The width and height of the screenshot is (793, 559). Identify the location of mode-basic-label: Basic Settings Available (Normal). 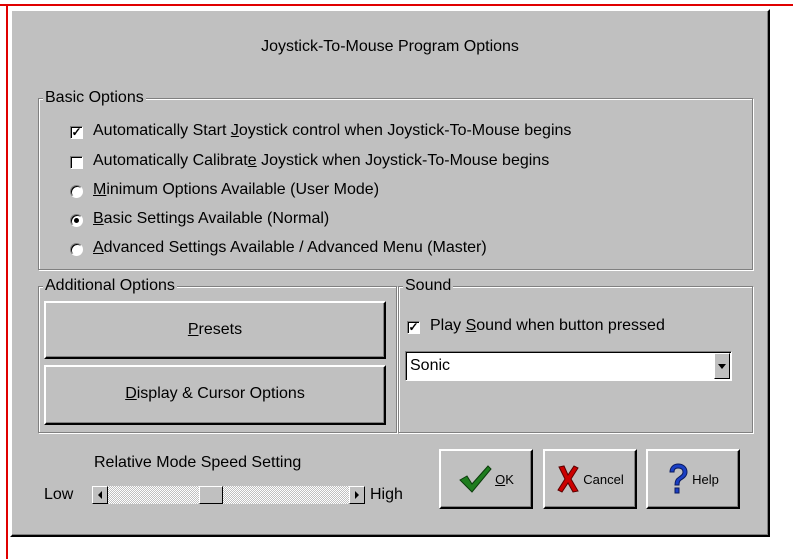
(211, 219).